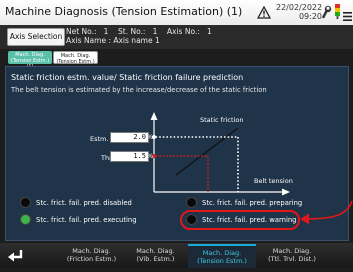 Image resolution: width=353 pixels, height=272 pixels. What do you see at coordinates (327, 13) in the screenshot?
I see `wrench-icon` at bounding box center [327, 13].